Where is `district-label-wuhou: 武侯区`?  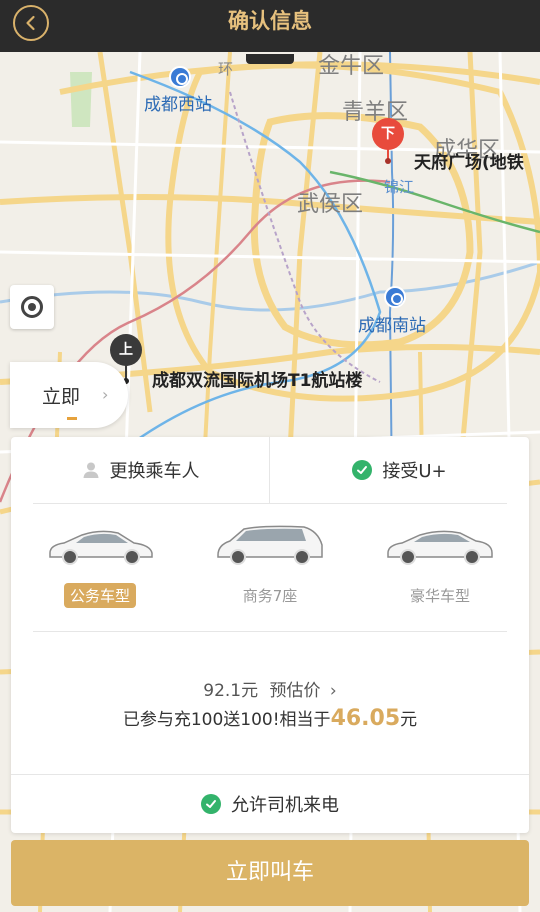
district-label-wuhou: 武侯区 is located at coordinates (330, 204).